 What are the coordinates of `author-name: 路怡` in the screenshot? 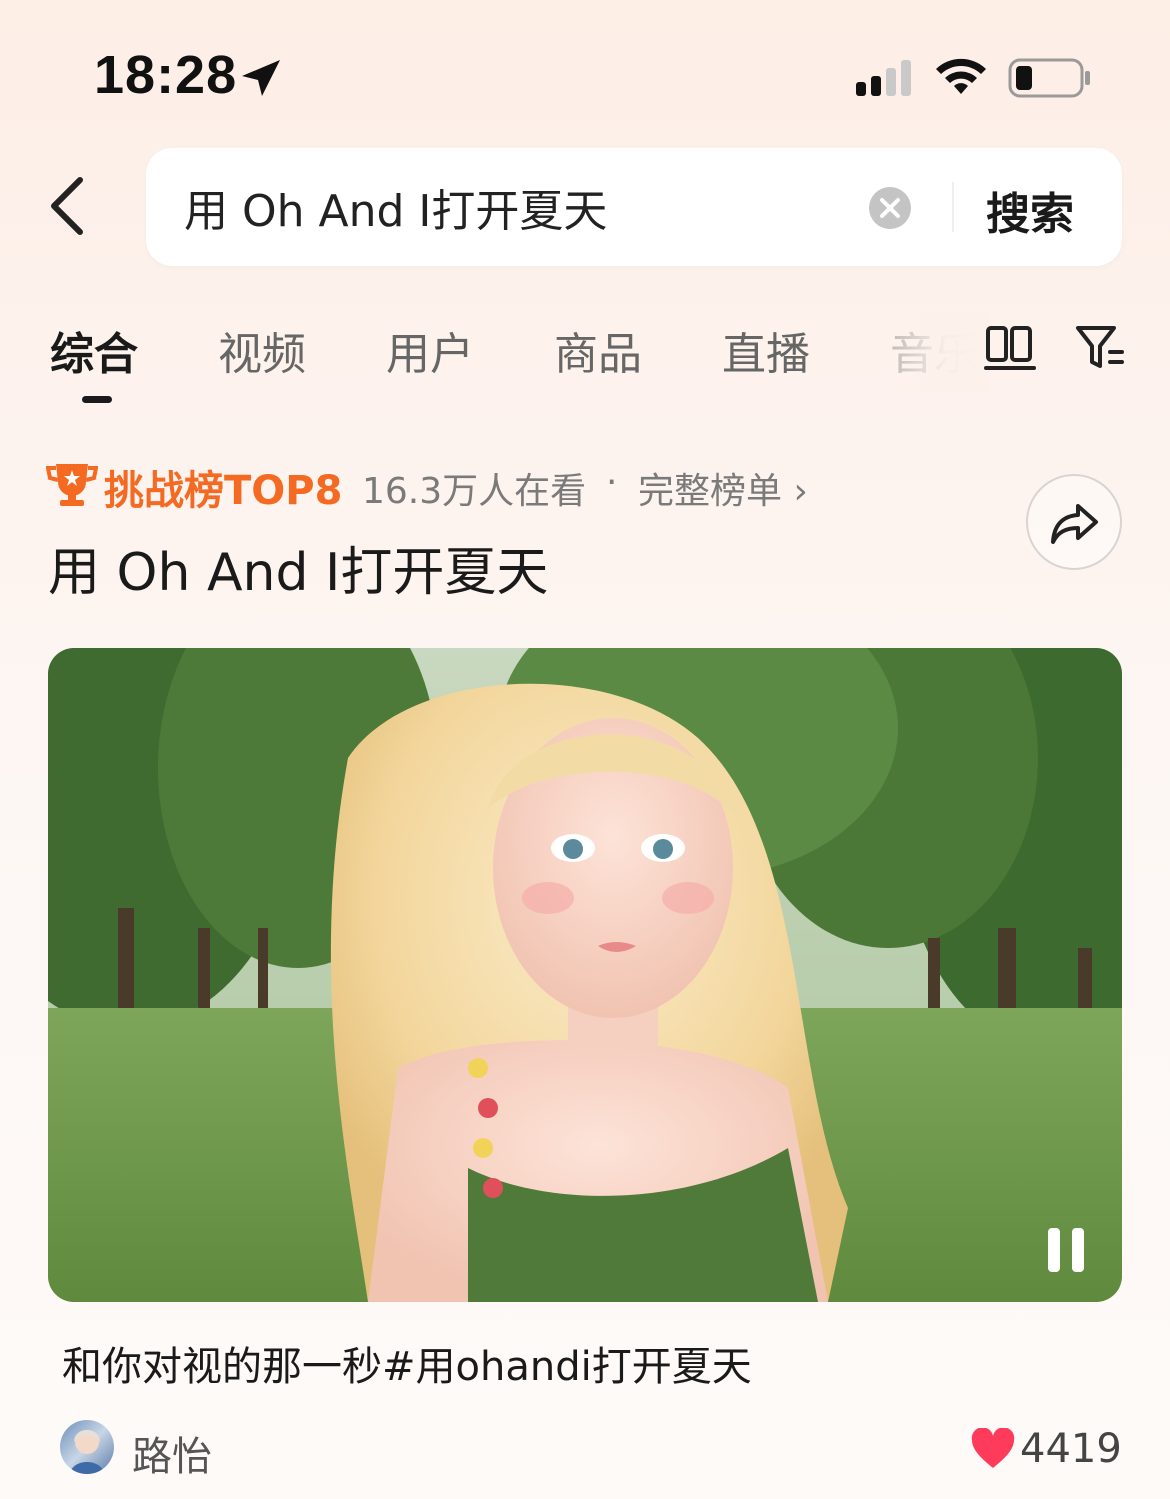 It's located at (172, 1453).